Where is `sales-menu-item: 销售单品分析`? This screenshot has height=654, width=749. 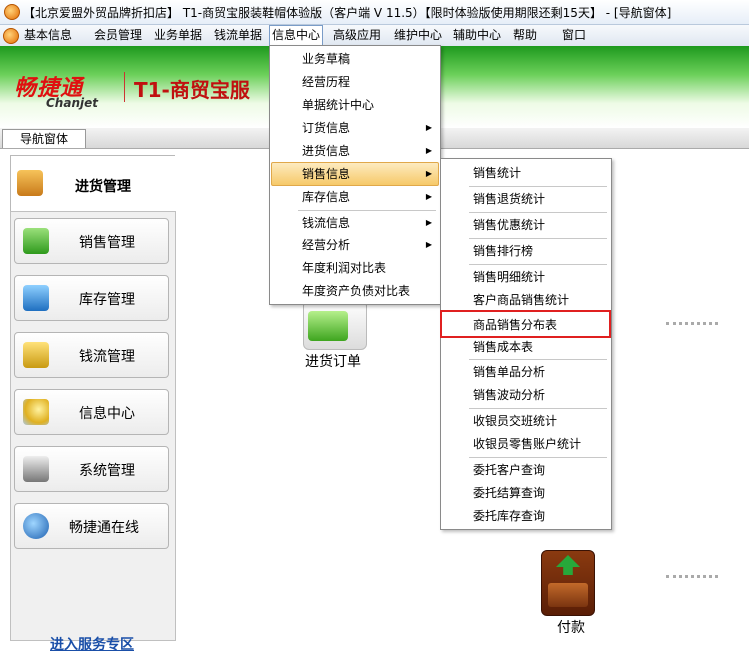
sales-menu-item: 销售单品分析 is located at coordinates (526, 372).